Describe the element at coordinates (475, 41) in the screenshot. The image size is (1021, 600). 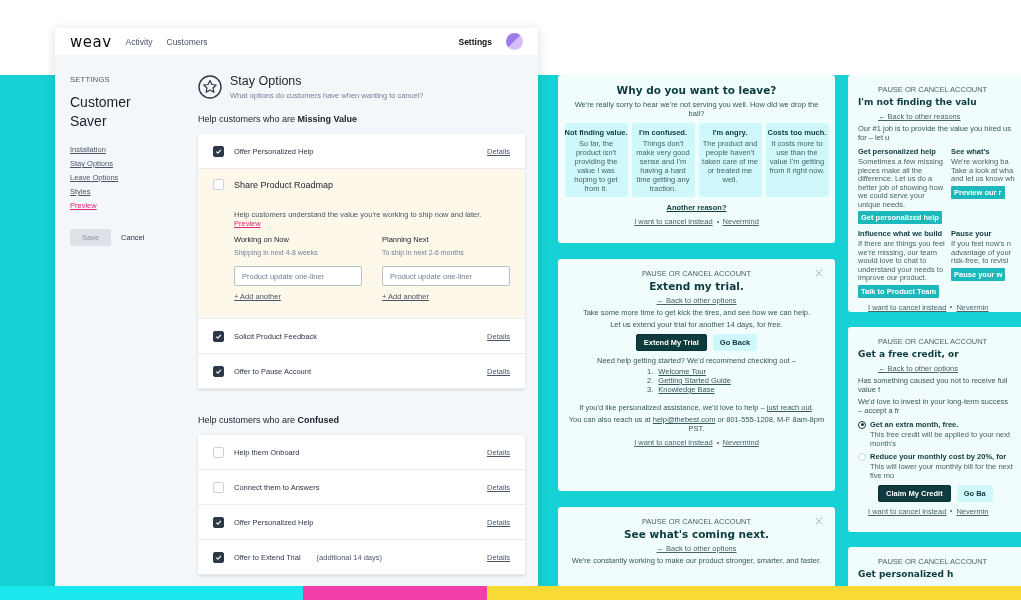
I see `settings-link: Settings` at that location.